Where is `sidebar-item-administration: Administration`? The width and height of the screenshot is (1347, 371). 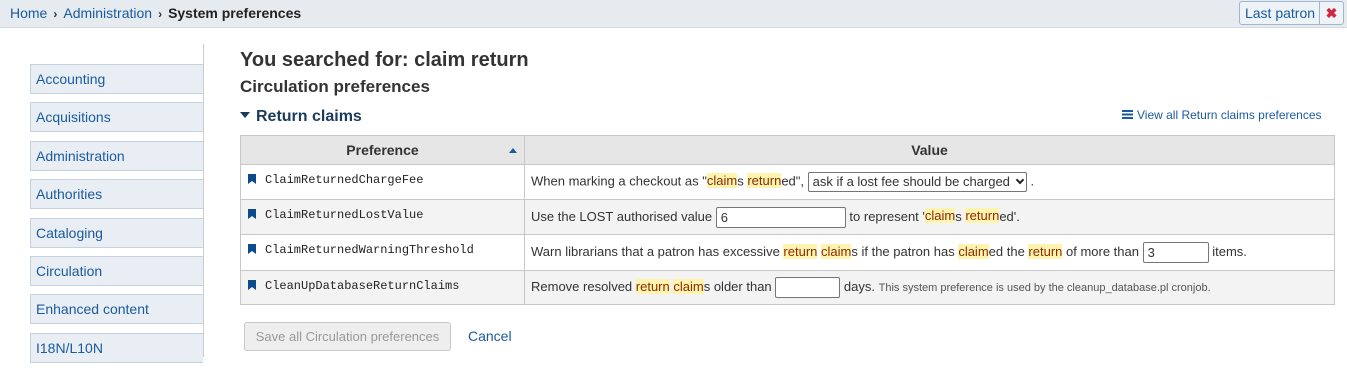
sidebar-item-administration: Administration is located at coordinates (116, 155).